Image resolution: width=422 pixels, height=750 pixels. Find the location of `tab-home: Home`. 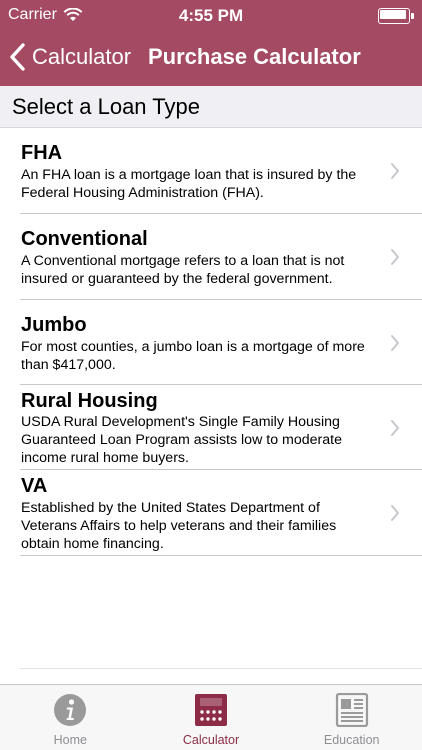

tab-home: Home is located at coordinates (70, 717).